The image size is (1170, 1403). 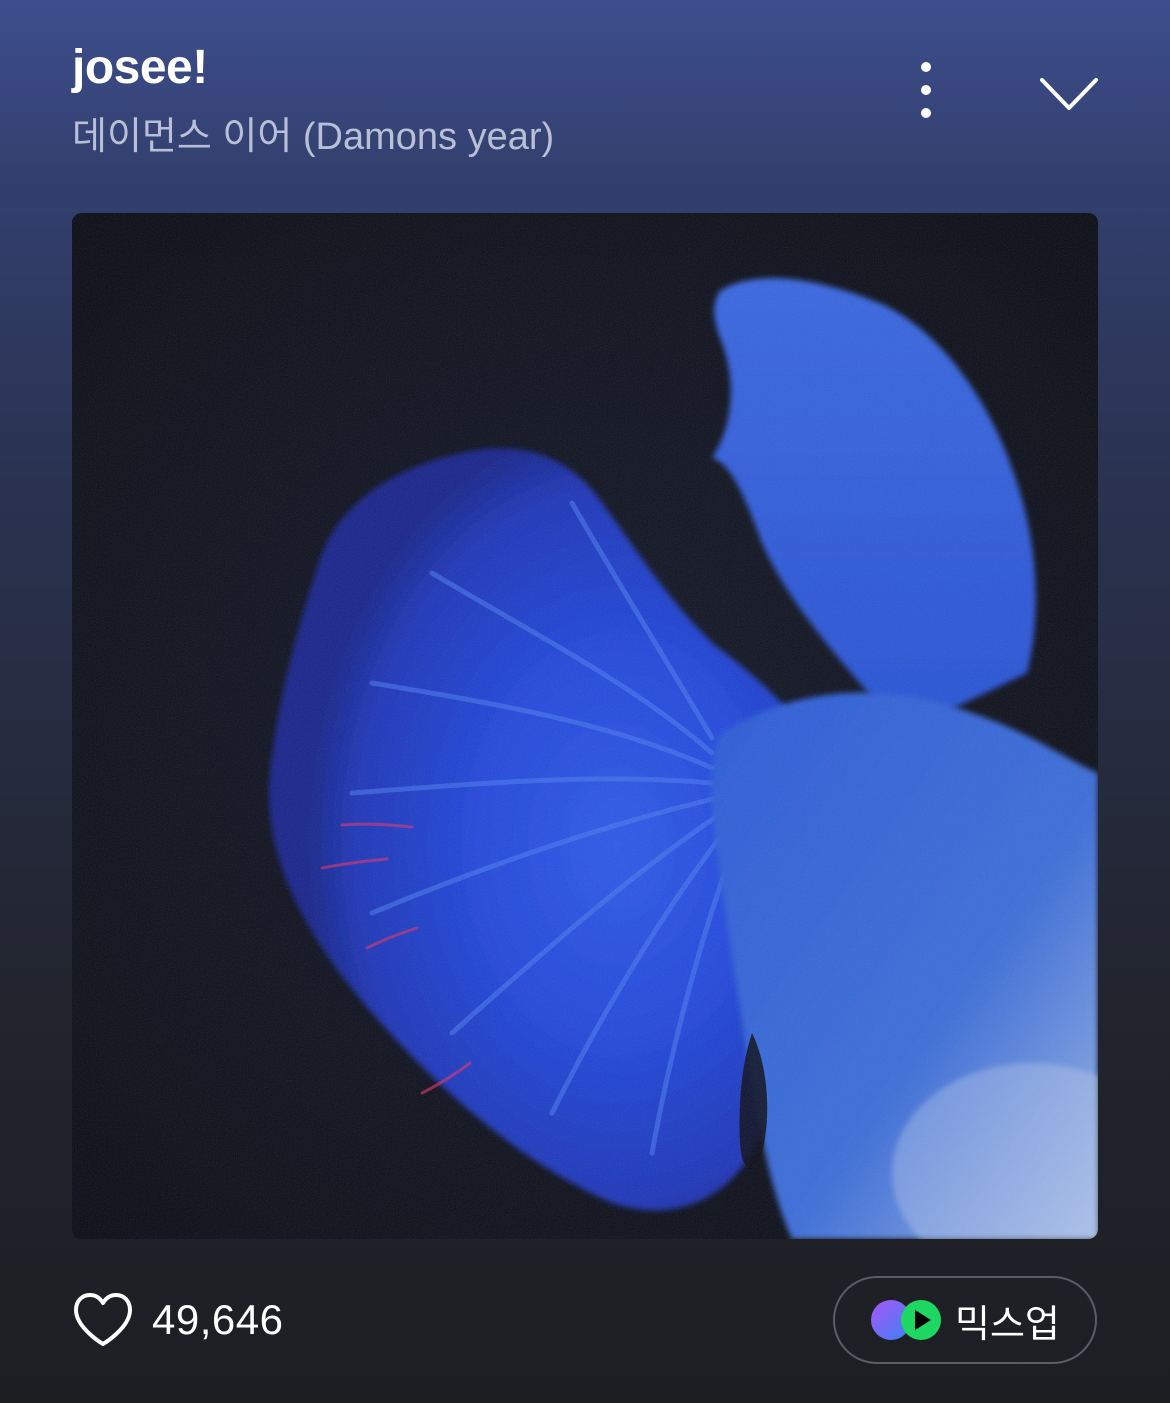 I want to click on more-options-button, so click(x=926, y=90).